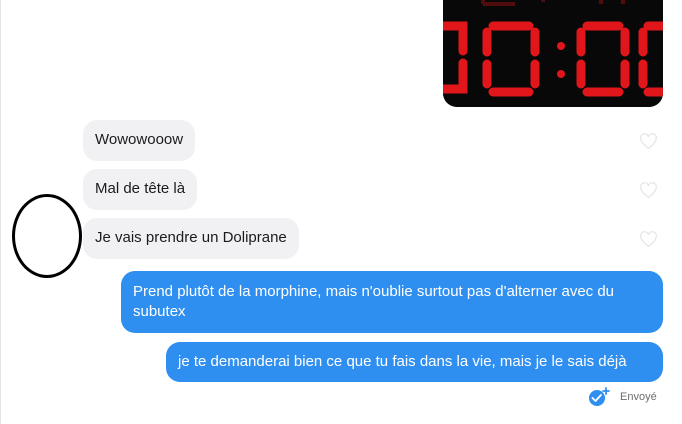 This screenshot has height=424, width=682. Describe the element at coordinates (47, 236) in the screenshot. I see `avatar` at that location.